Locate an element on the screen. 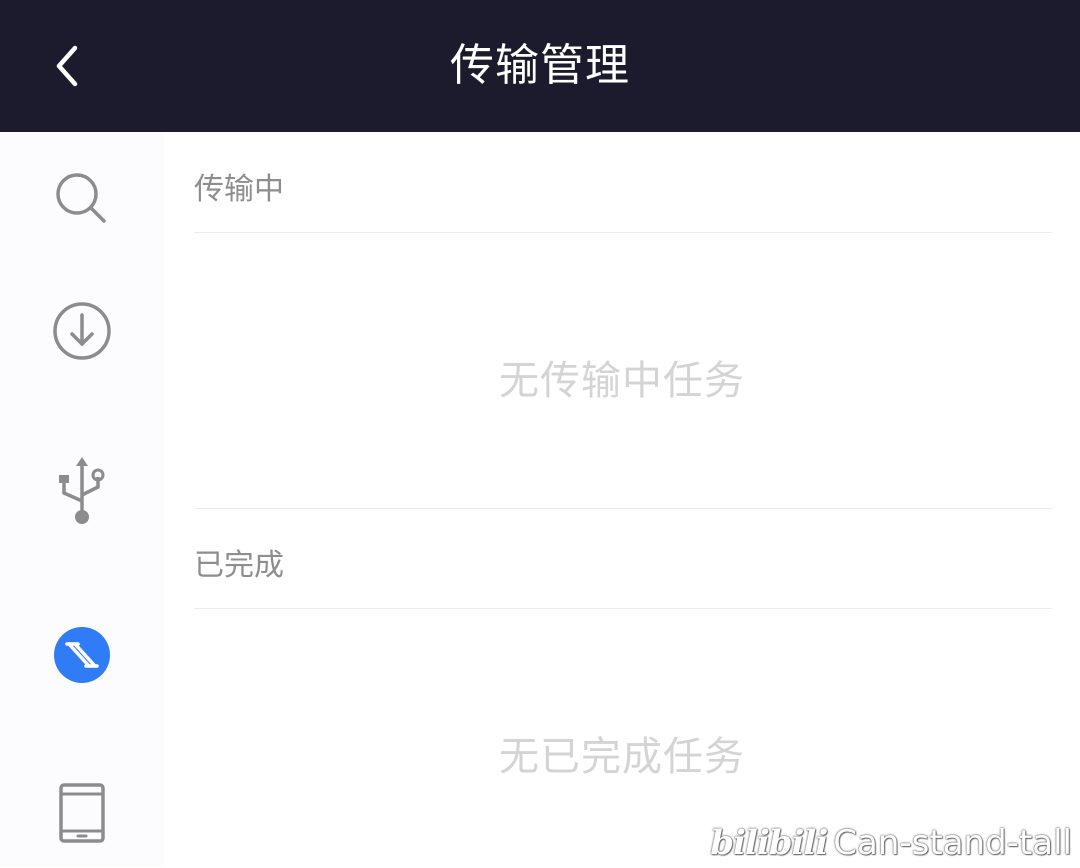  empty-text-completed: 无已完成任务 is located at coordinates (622, 757).